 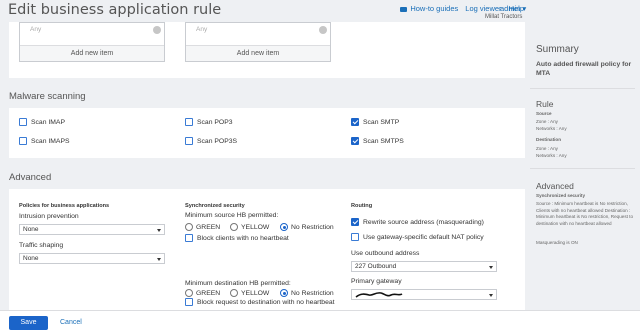 What do you see at coordinates (423, 222) in the screenshot?
I see `rewrite-source-label: Rewrite source address (masquerading)` at bounding box center [423, 222].